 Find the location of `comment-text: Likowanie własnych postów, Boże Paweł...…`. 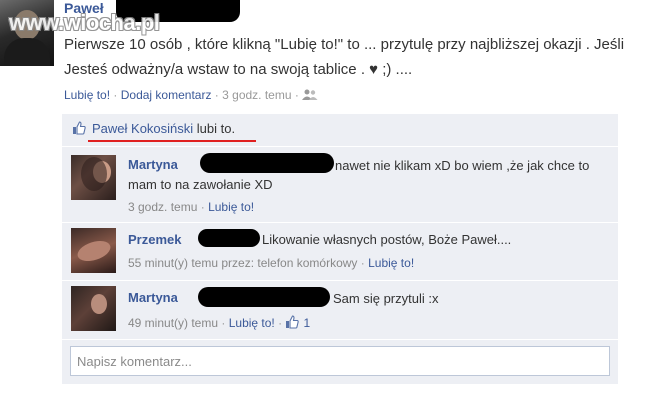

comment-text: Likowanie własnych postów, Boże Paweł...… is located at coordinates (387, 239).